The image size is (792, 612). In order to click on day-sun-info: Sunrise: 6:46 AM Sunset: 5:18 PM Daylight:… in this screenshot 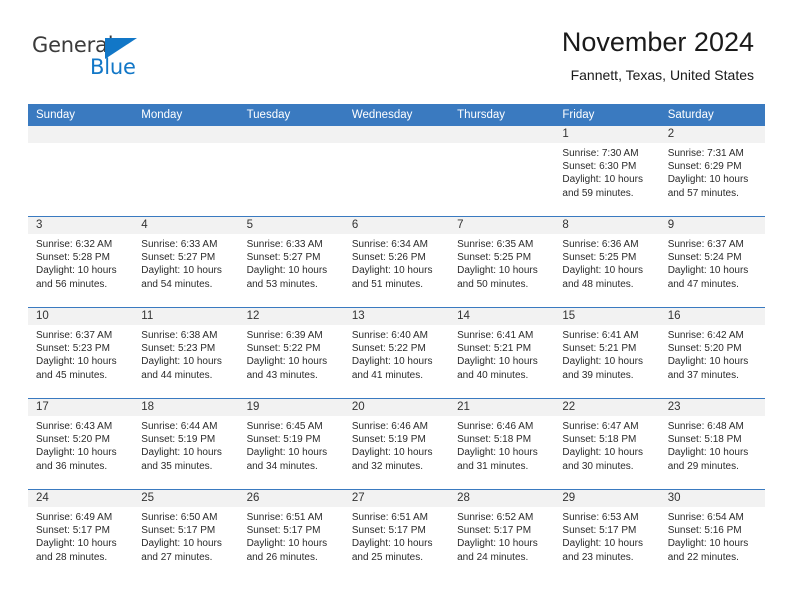, I will do `click(501, 444)`.